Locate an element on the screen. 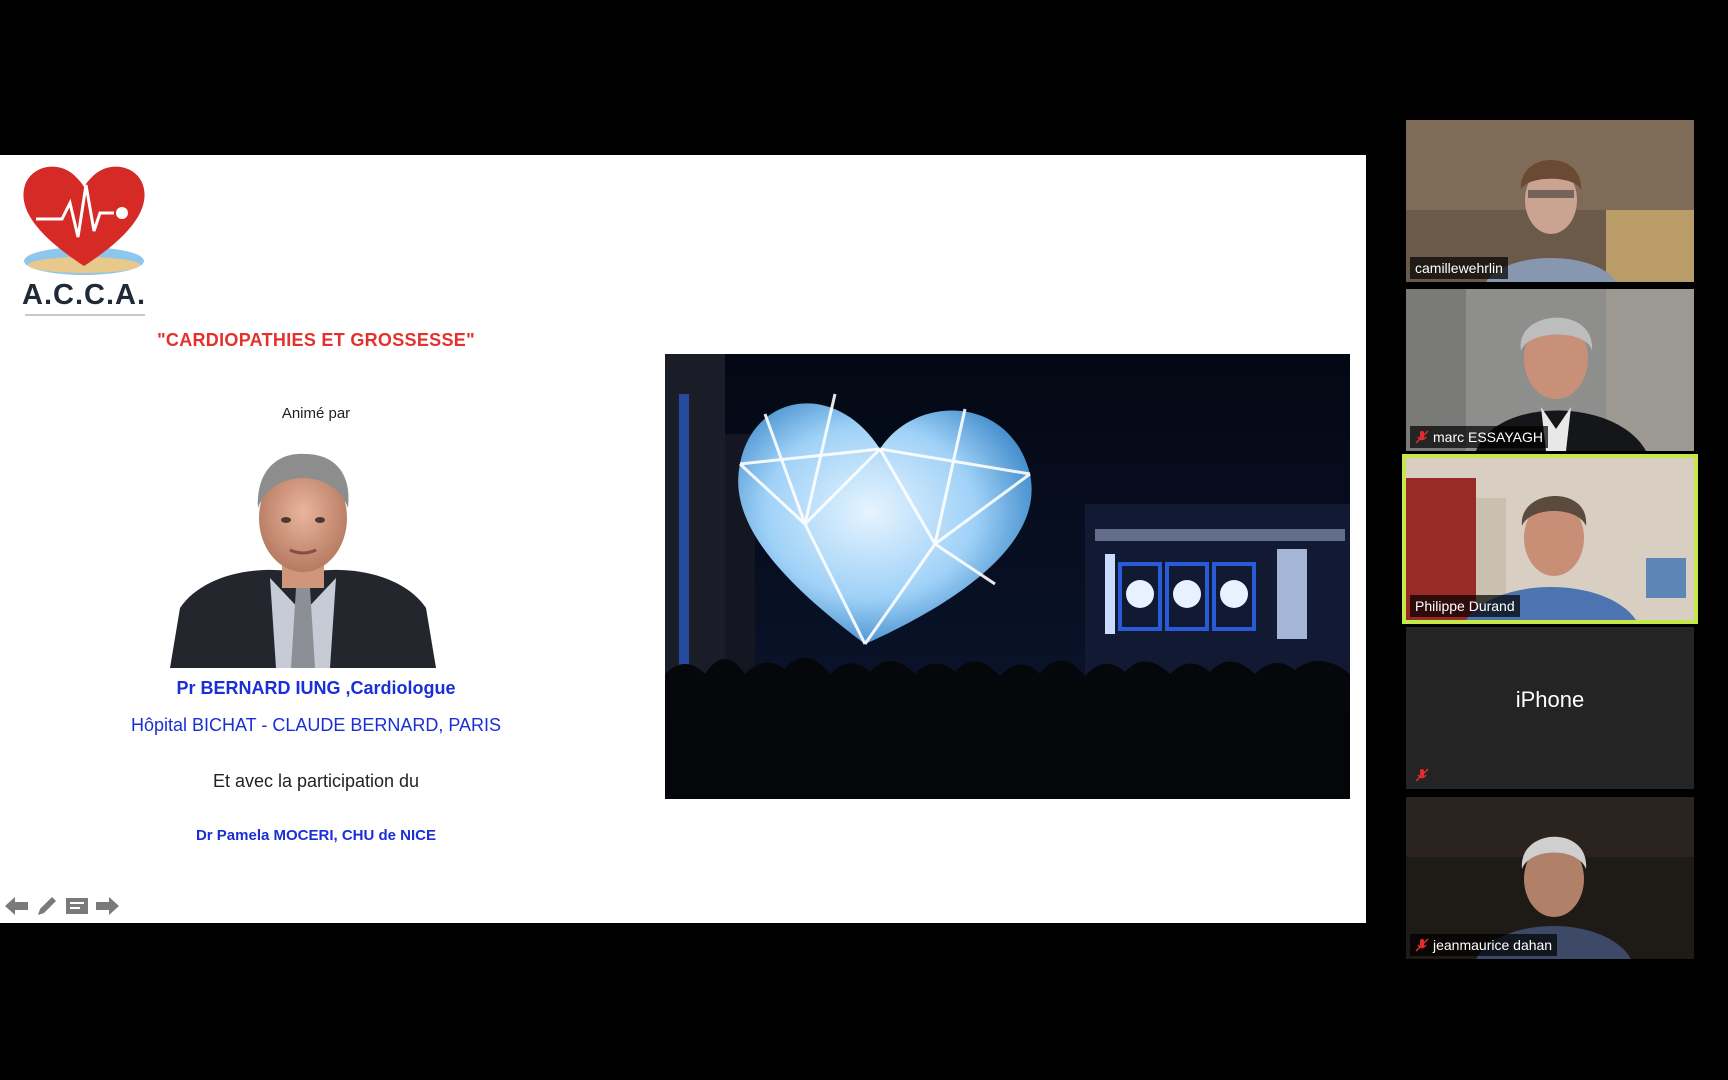  participant-name-label: jeanmaurice dahan is located at coordinates (1484, 945).